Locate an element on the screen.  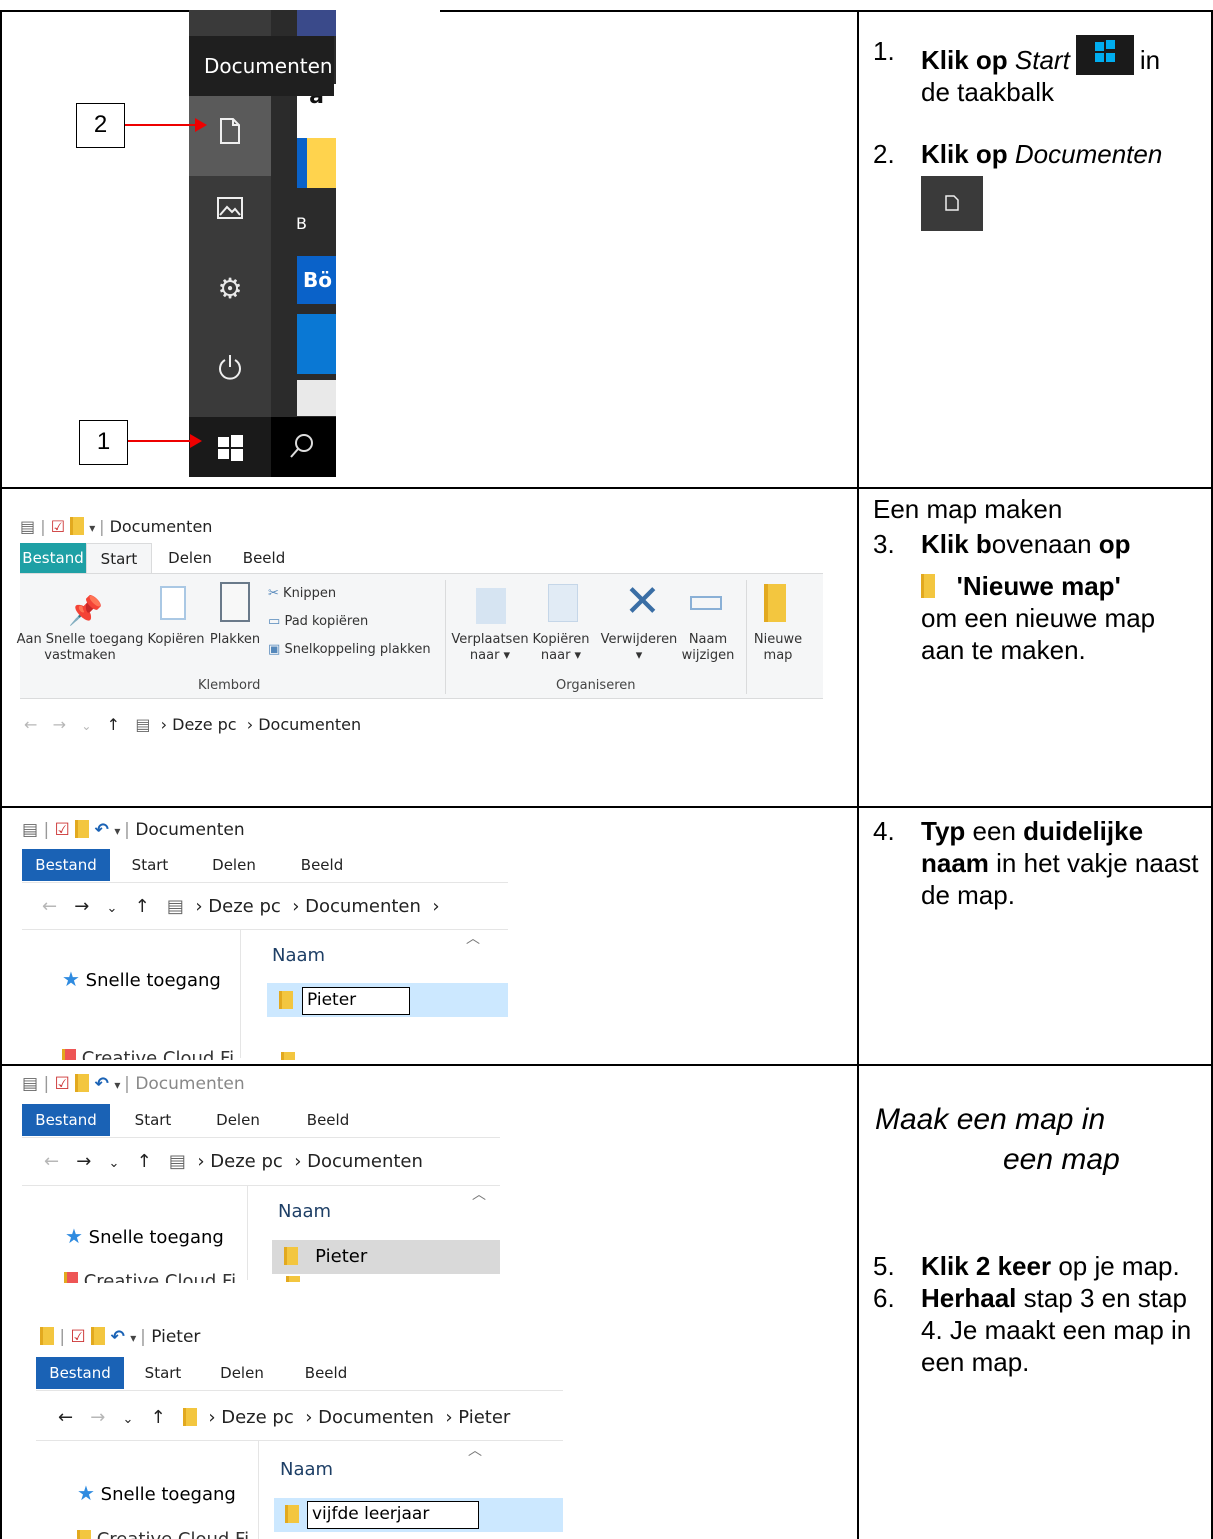
breadcrumb-item: Pieter is located at coordinates (484, 1417).